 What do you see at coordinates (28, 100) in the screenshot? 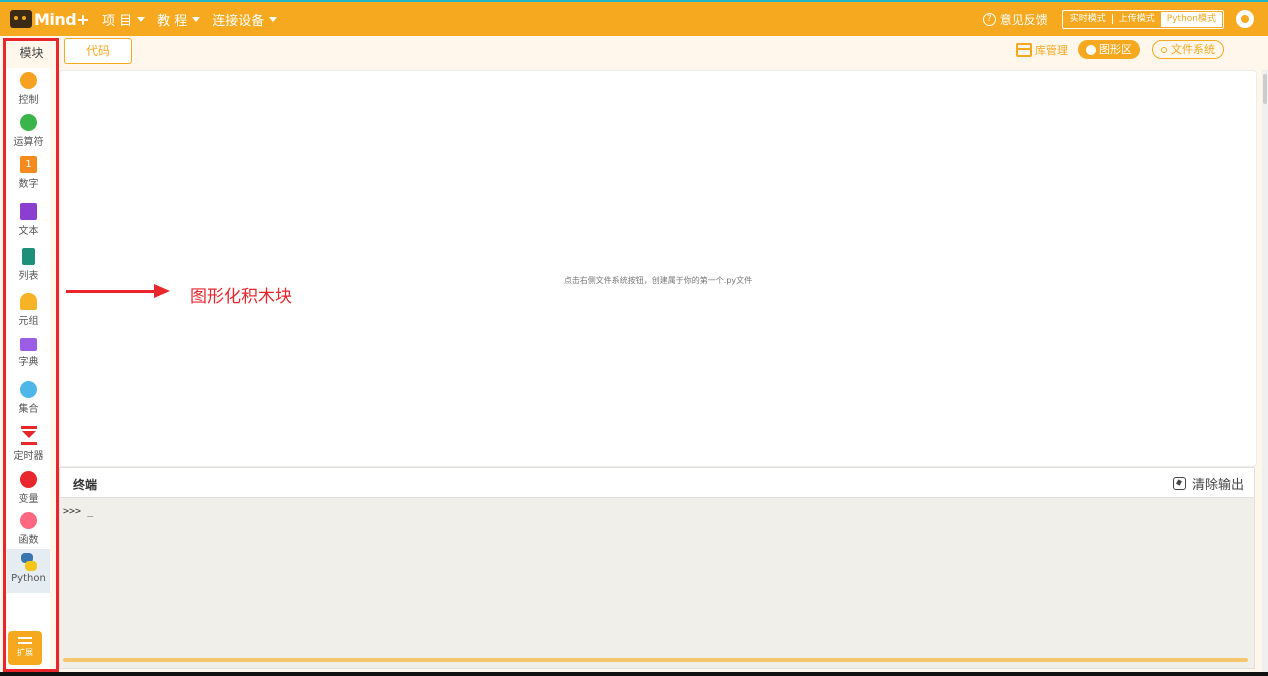
I see `category-label: 控制` at bounding box center [28, 100].